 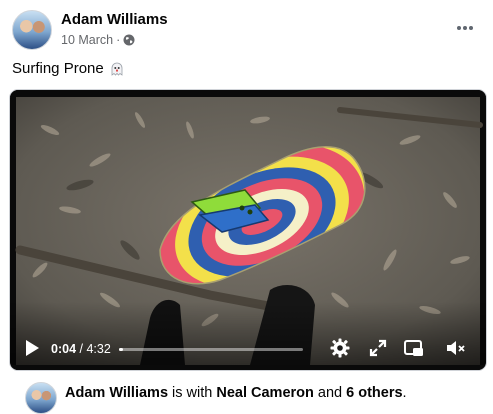 I want to click on video-controls: 0:04 / 4:32, so click(x=248, y=349).